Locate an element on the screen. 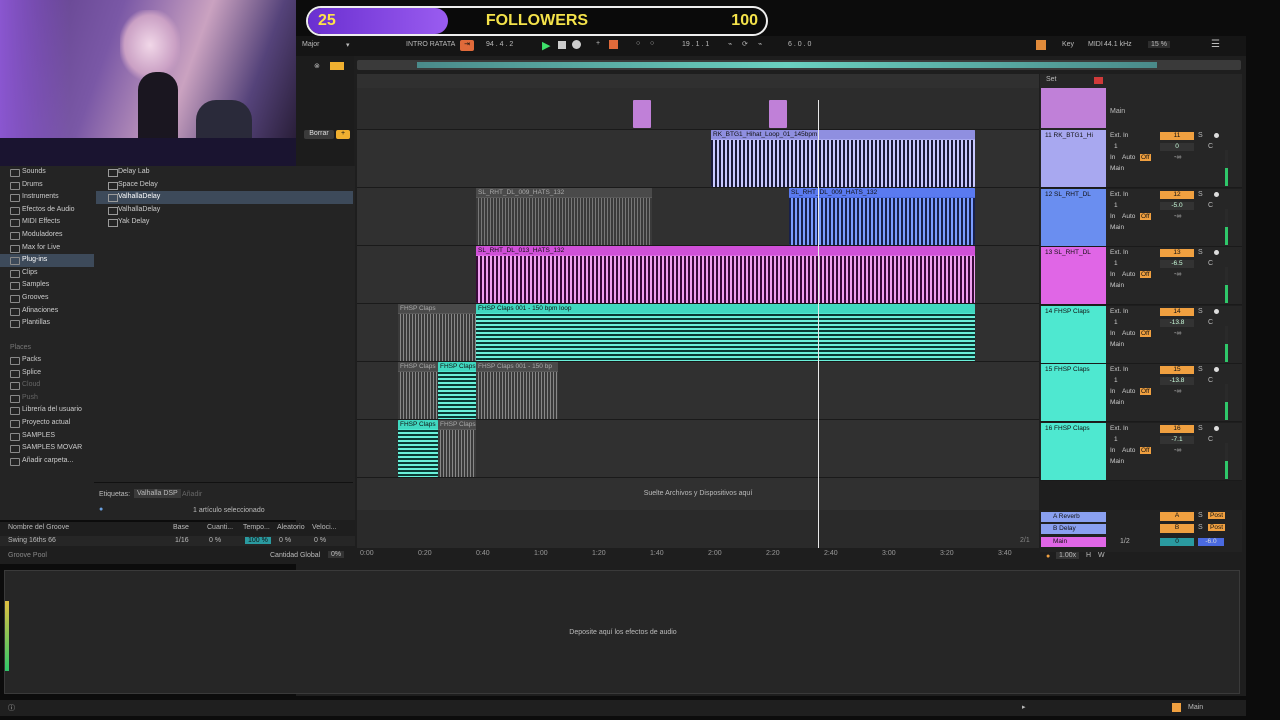 This screenshot has height=720, width=1280. track-name: 15 FHSP Claps is located at coordinates (1073, 392).